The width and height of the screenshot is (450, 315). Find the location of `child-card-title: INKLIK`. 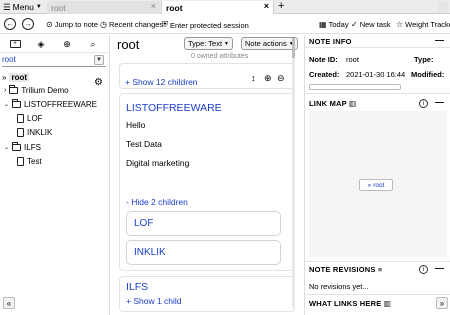

child-card-title: INKLIK is located at coordinates (150, 252).